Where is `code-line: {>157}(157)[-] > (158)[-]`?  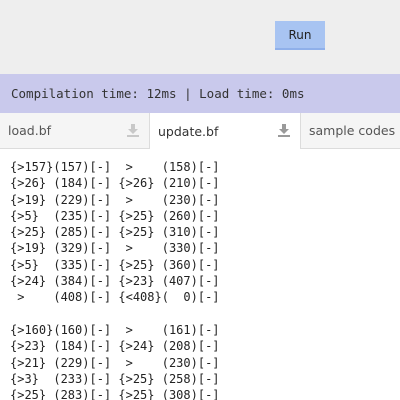
code-line: {>157}(157)[-] > (158)[-] is located at coordinates (115, 167).